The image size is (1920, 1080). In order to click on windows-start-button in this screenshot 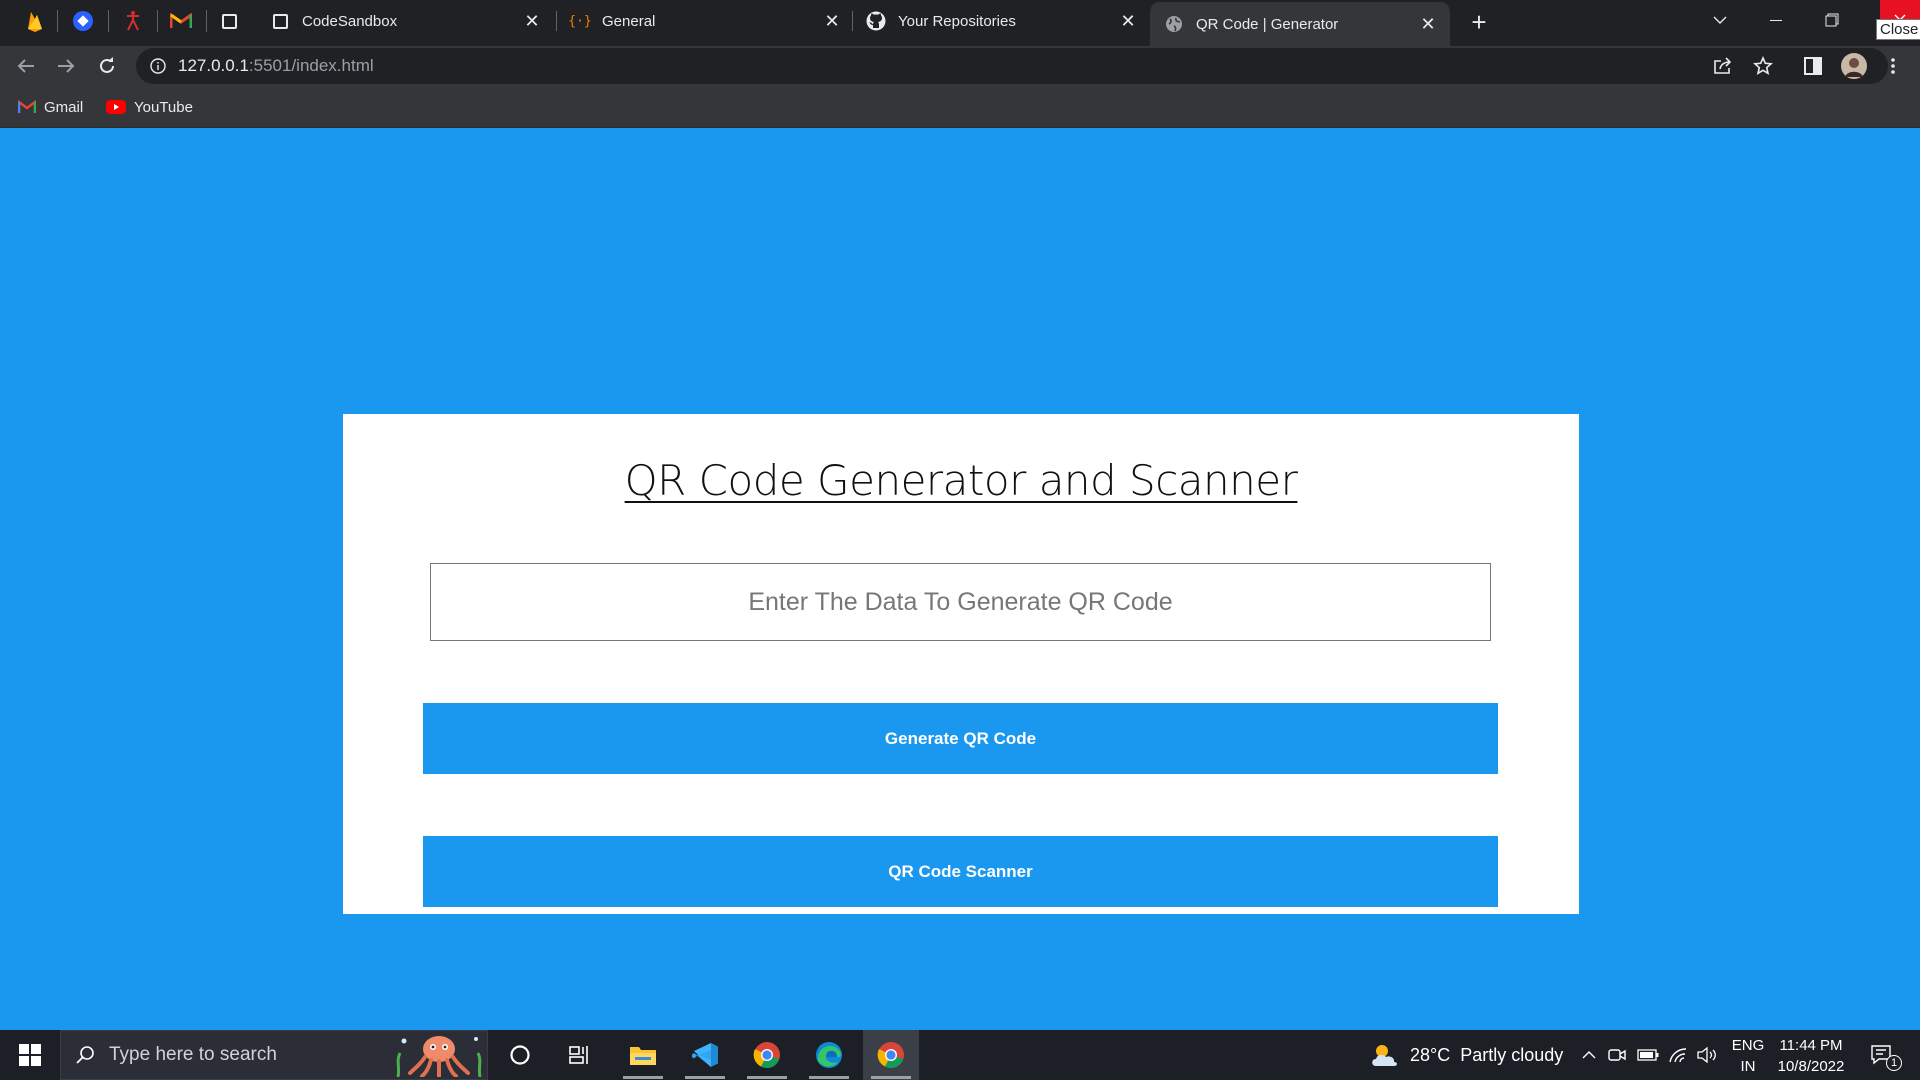, I will do `click(30, 1055)`.